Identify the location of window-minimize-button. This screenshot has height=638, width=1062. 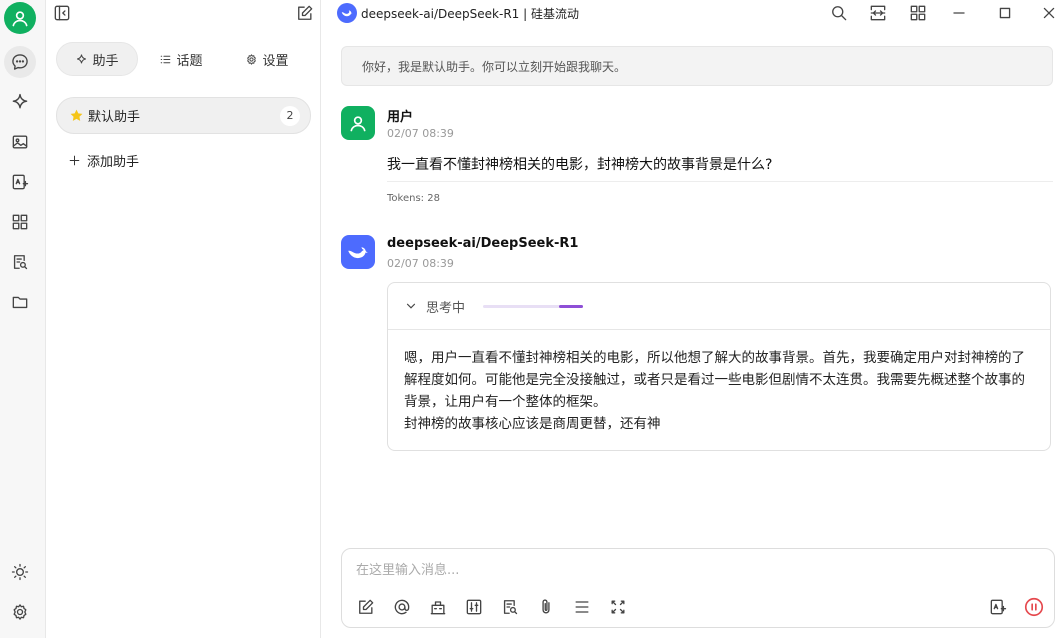
(959, 13).